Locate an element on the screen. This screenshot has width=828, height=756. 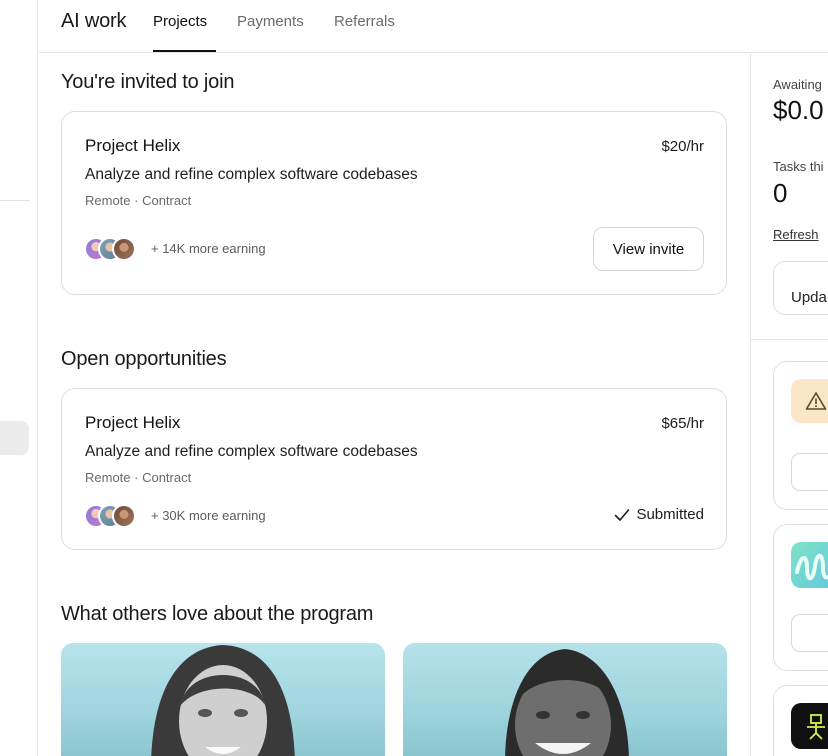
invited-section-title: You're invited to join is located at coordinates (148, 82).